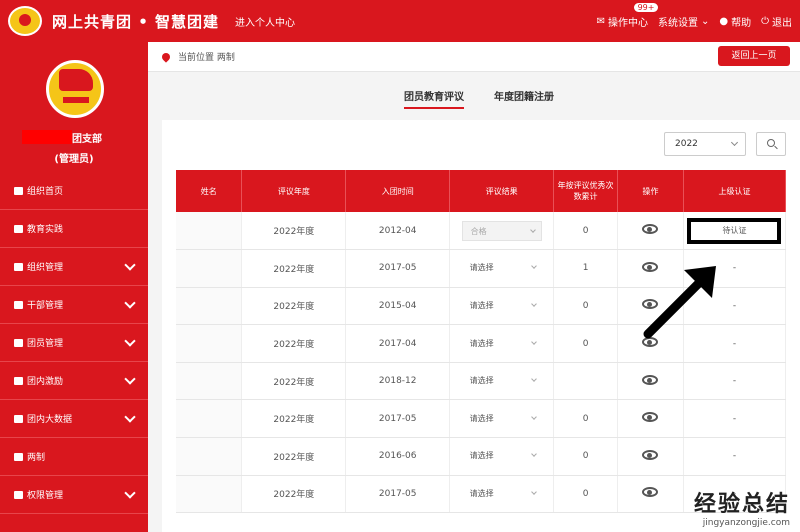  I want to click on system-settings-menu: 系统设置 ⌄, so click(683, 21).